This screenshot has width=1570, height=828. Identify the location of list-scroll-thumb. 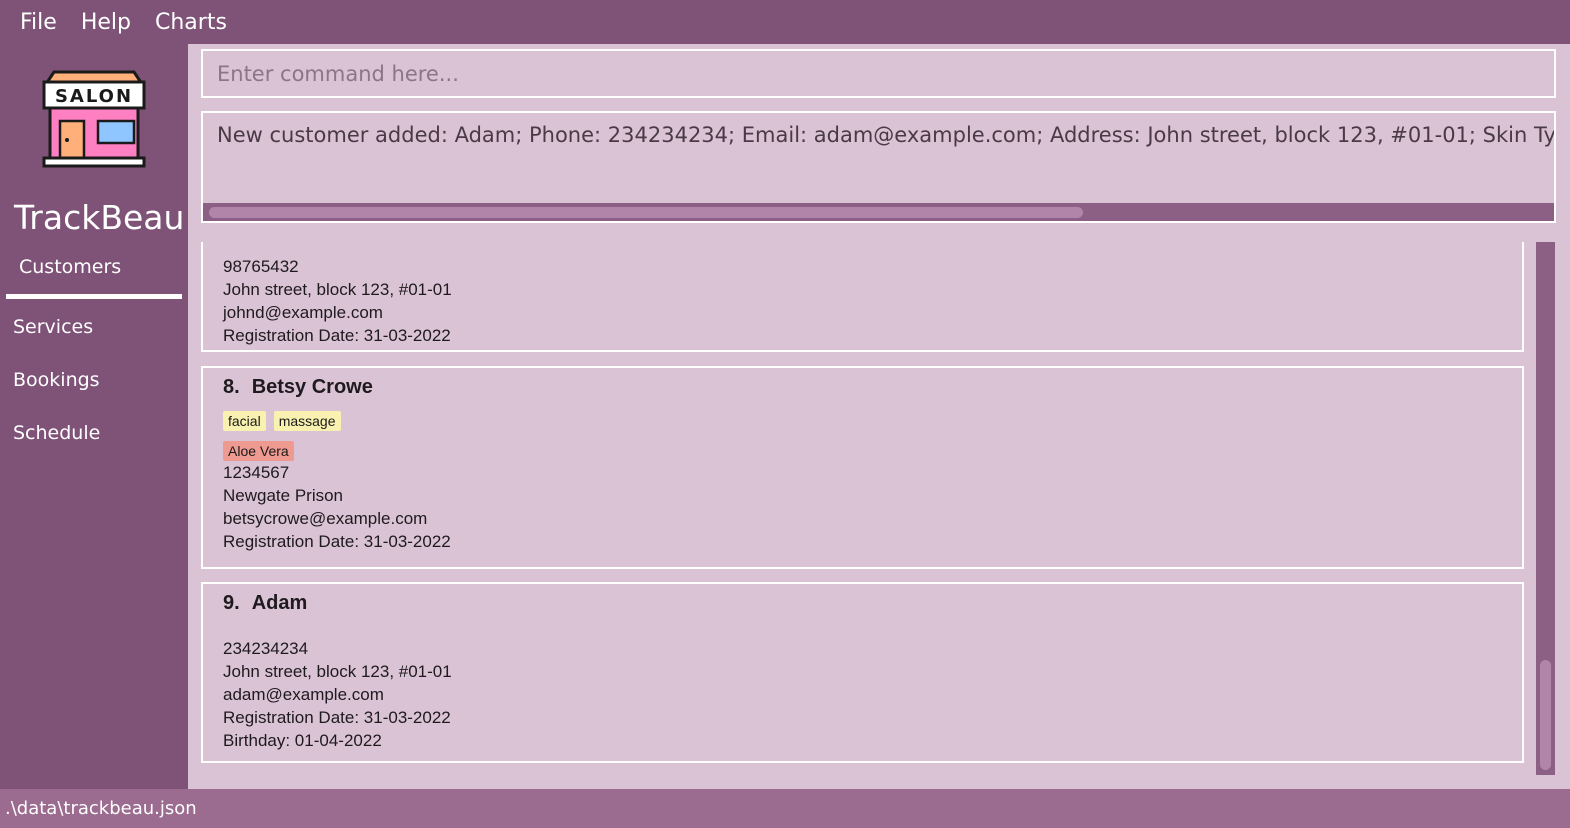
(1545, 715).